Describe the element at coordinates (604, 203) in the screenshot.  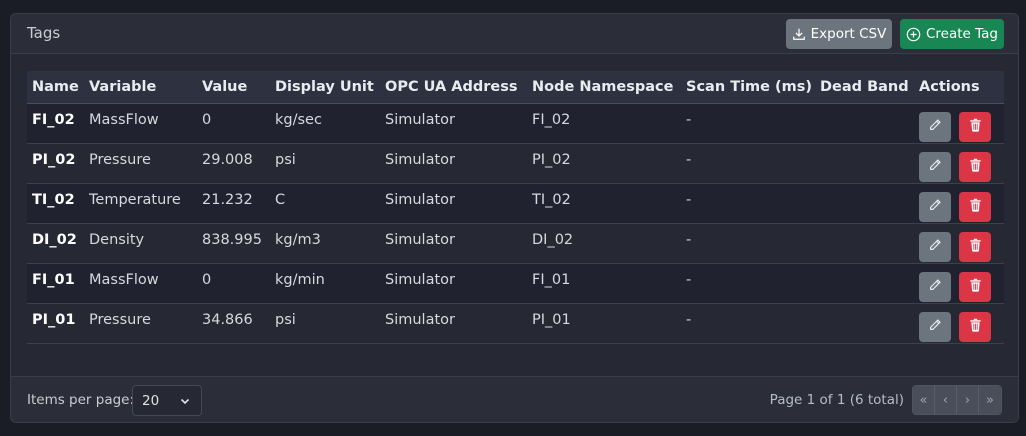
I see `cell-node-namespace: TI_02` at that location.